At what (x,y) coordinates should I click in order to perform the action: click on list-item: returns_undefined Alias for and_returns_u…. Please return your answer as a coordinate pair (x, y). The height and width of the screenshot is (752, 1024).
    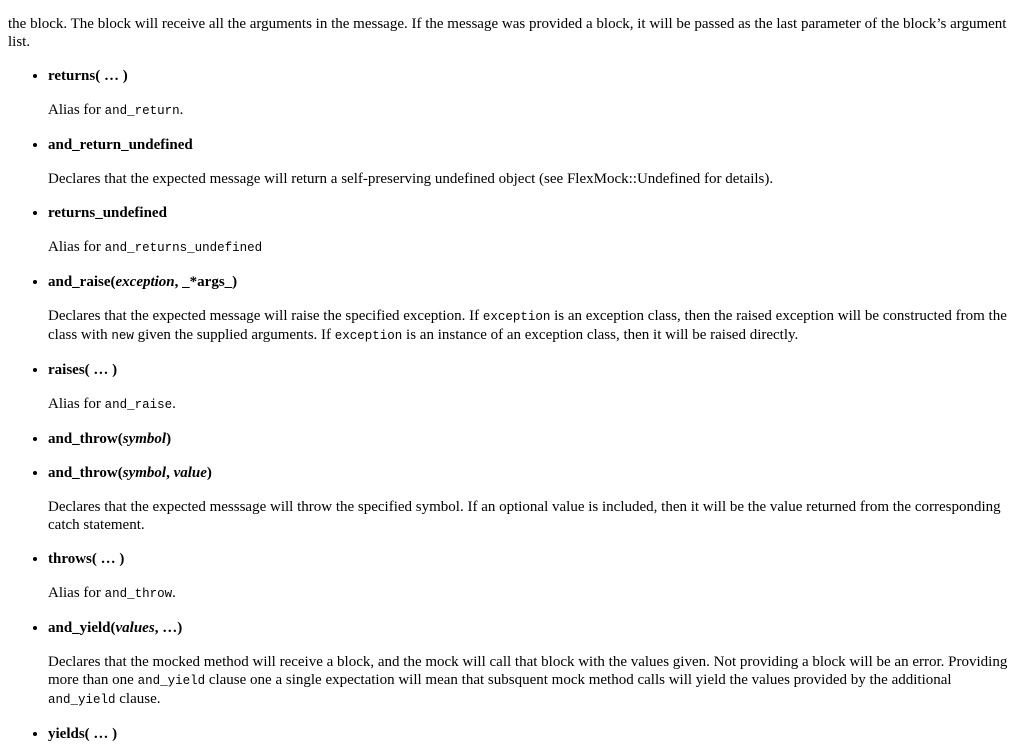
    Looking at the image, I should click on (532, 230).